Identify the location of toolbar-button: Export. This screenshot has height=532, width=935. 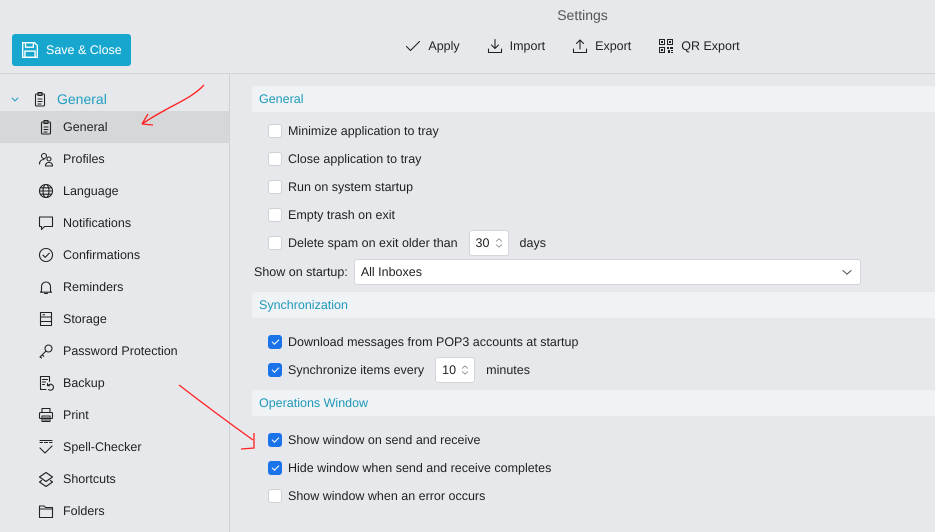
(602, 46).